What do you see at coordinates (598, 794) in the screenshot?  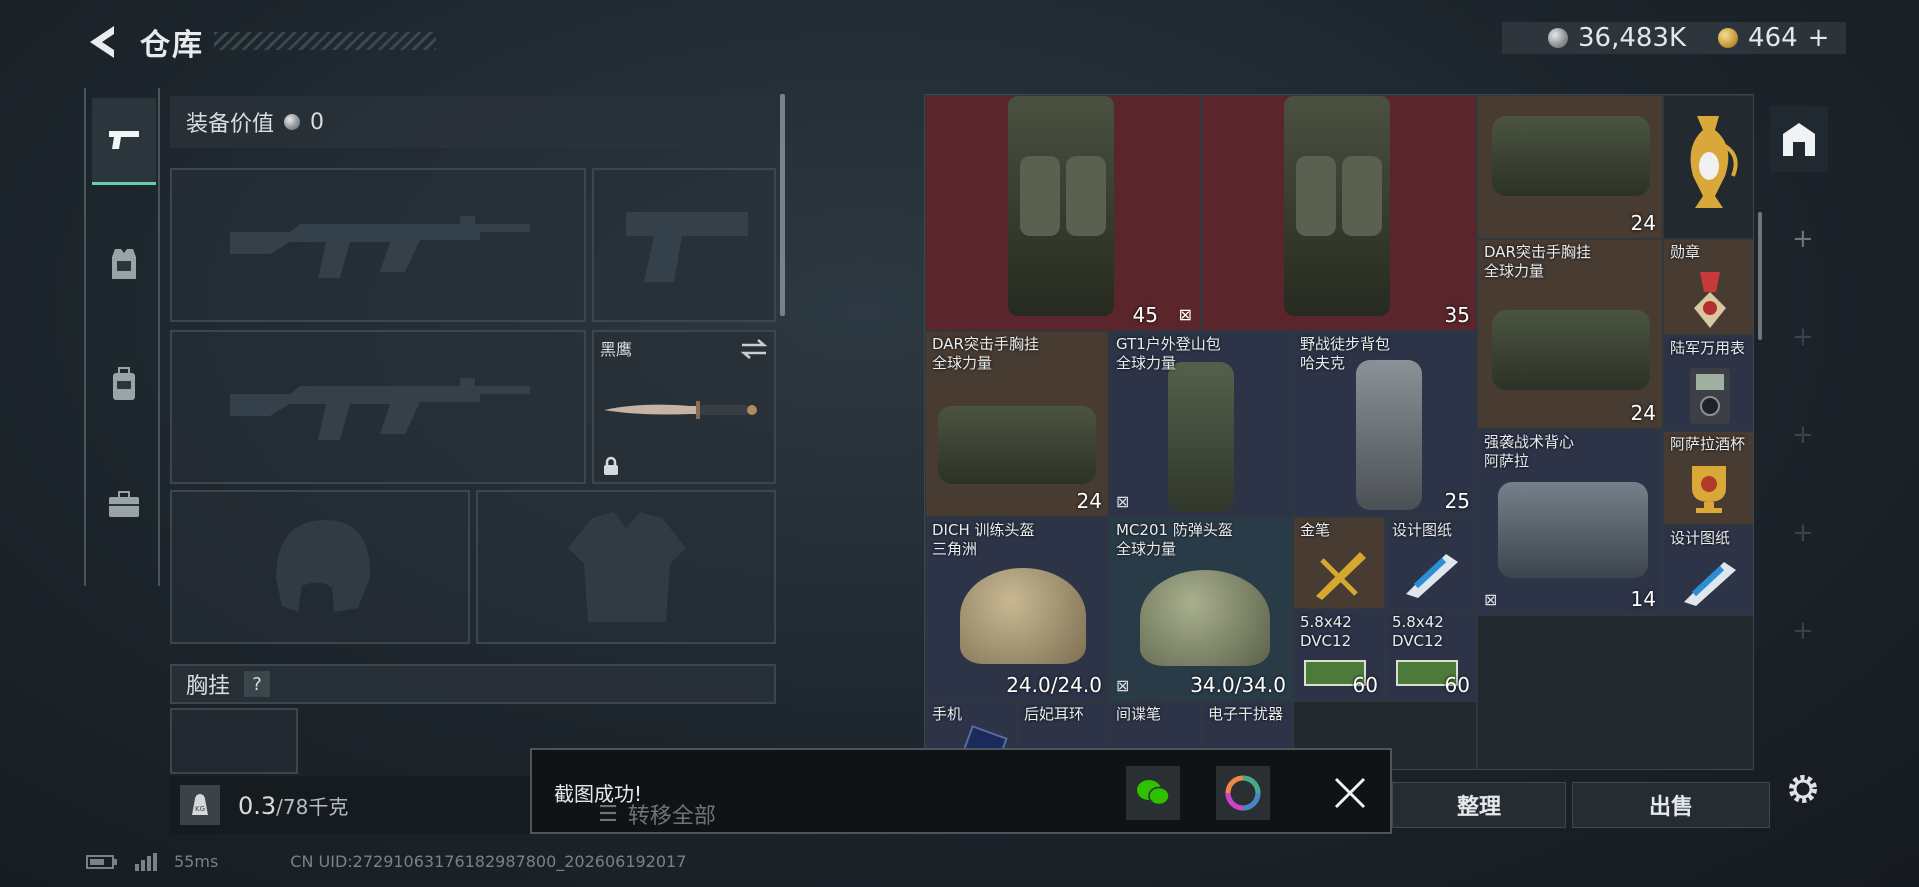 I see `toast-message: 截图成功!` at bounding box center [598, 794].